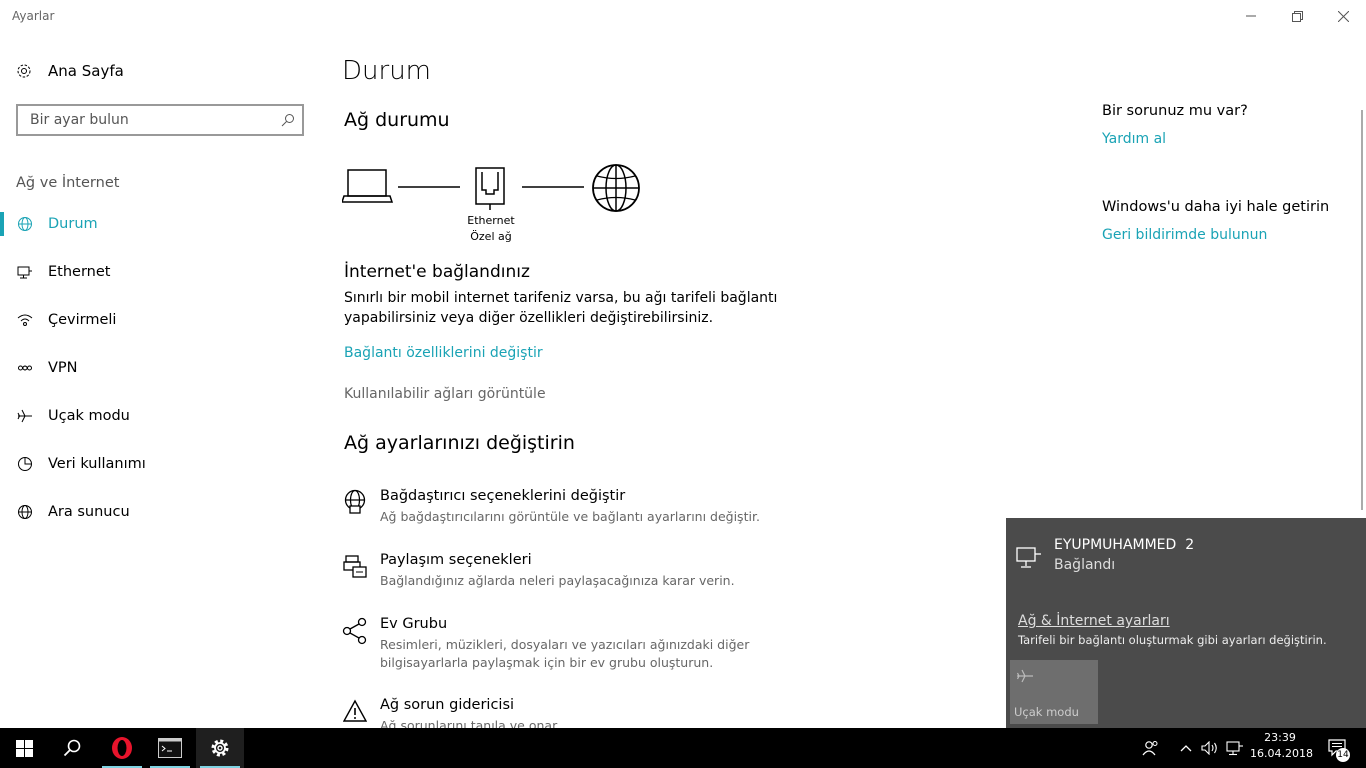  I want to click on feedback-link: Geri bildirimde bulunun, so click(1184, 235).